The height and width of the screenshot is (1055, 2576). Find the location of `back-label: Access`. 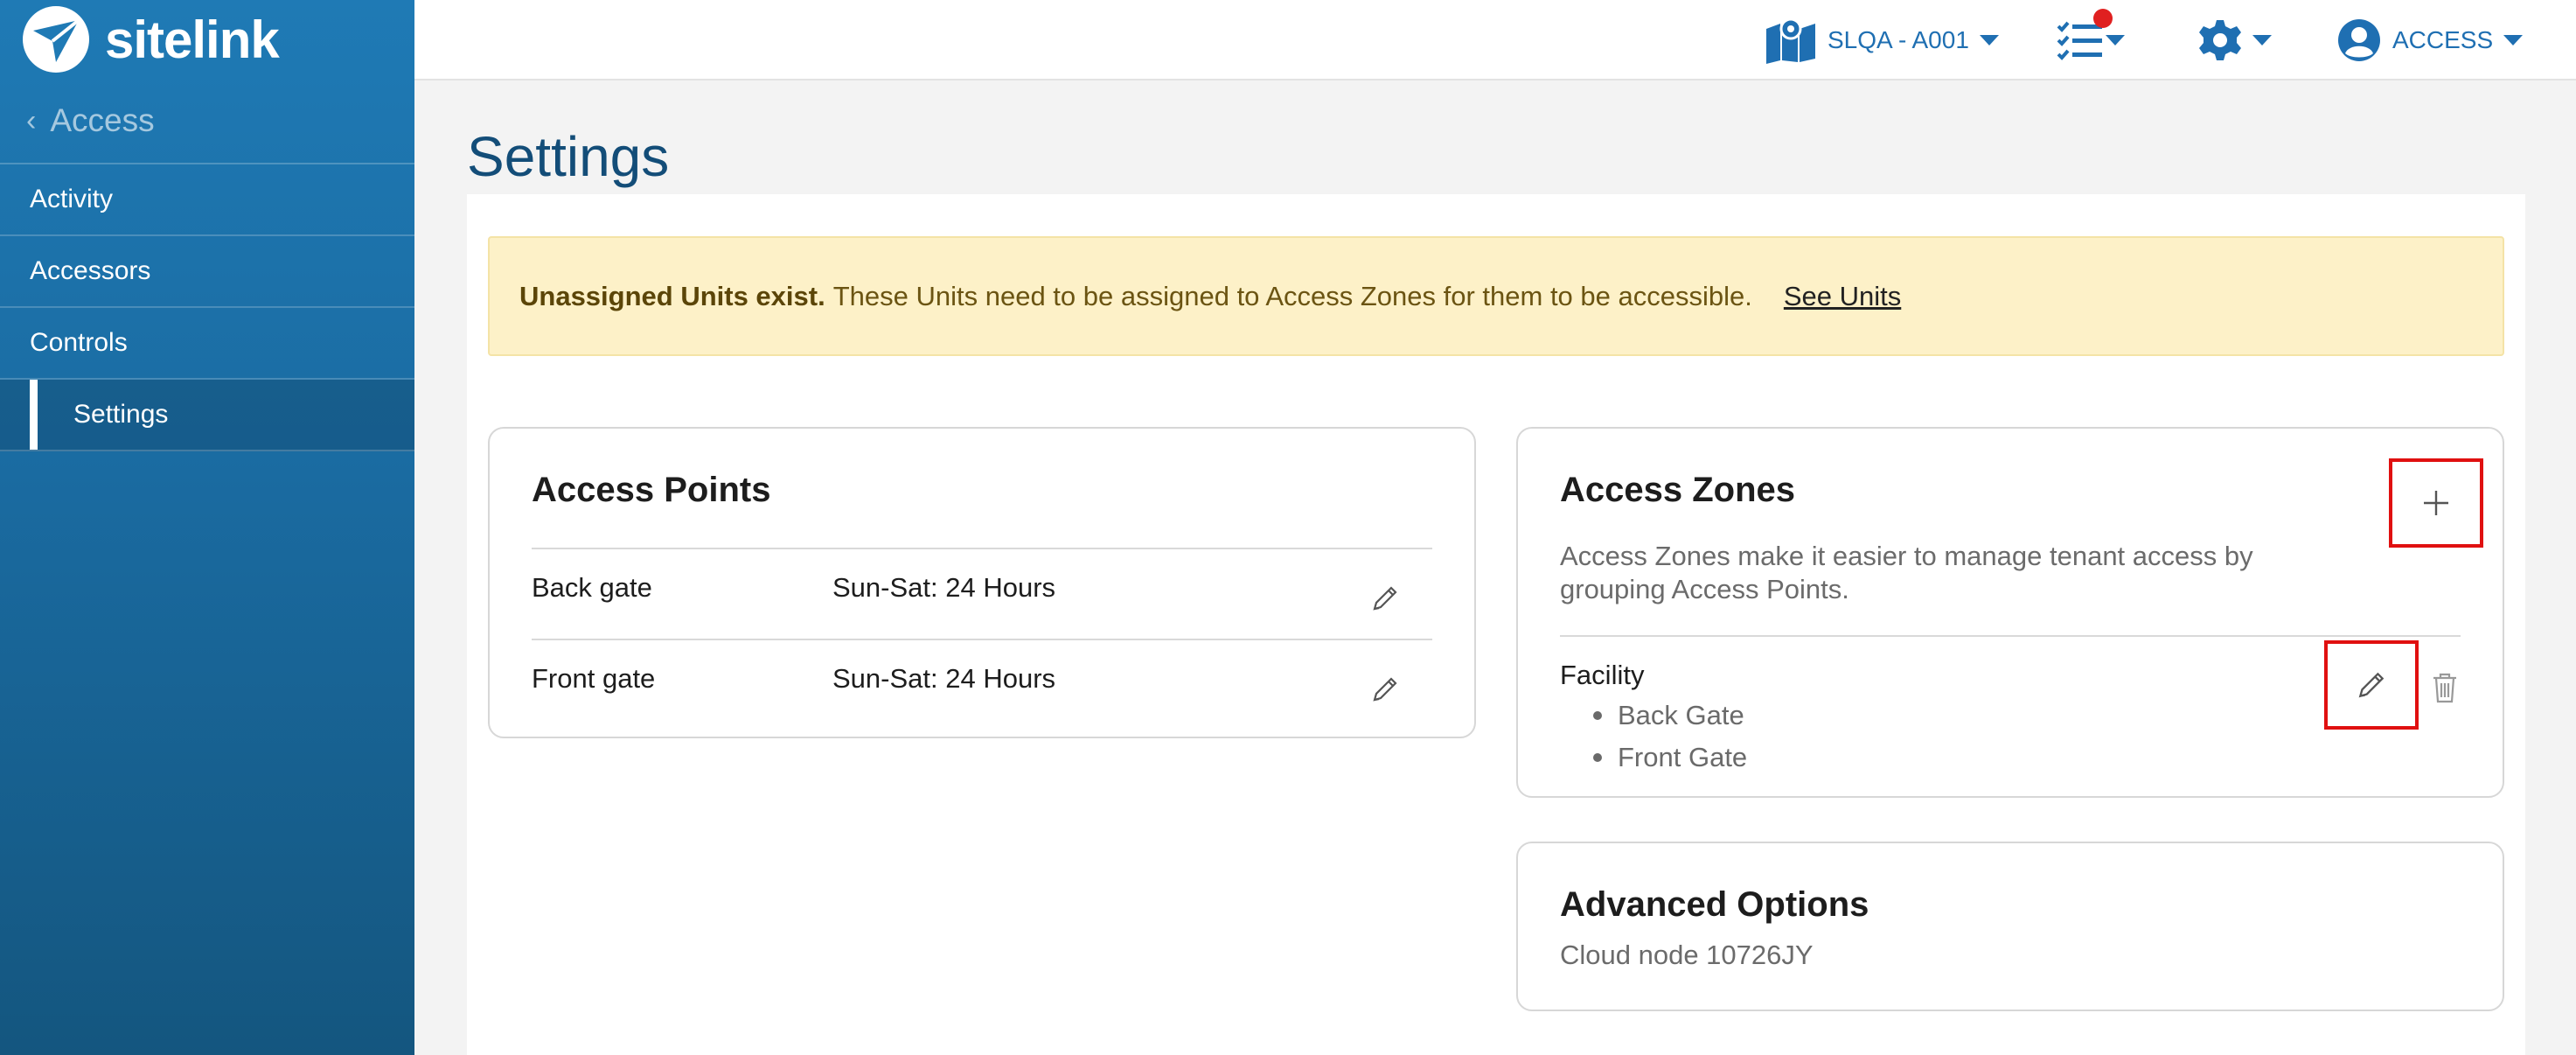

back-label: Access is located at coordinates (102, 120).